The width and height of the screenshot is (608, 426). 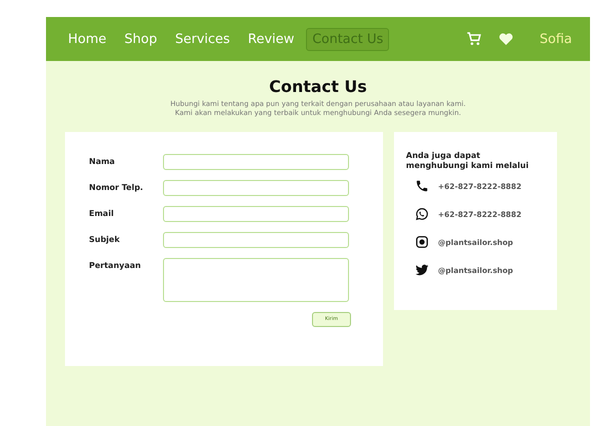 What do you see at coordinates (422, 214) in the screenshot?
I see `whatsapp-icon` at bounding box center [422, 214].